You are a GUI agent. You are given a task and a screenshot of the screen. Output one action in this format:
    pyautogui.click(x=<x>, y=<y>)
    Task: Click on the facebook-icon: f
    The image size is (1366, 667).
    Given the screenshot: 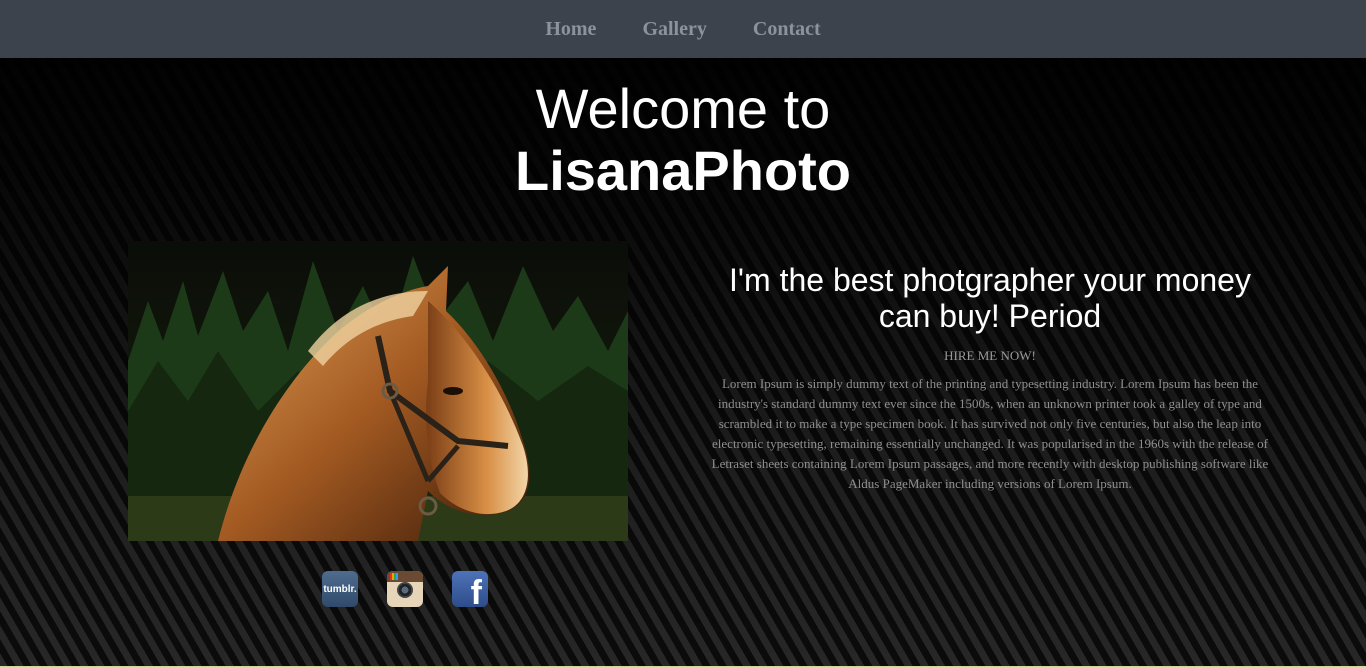 What is the action you would take?
    pyautogui.click(x=470, y=589)
    